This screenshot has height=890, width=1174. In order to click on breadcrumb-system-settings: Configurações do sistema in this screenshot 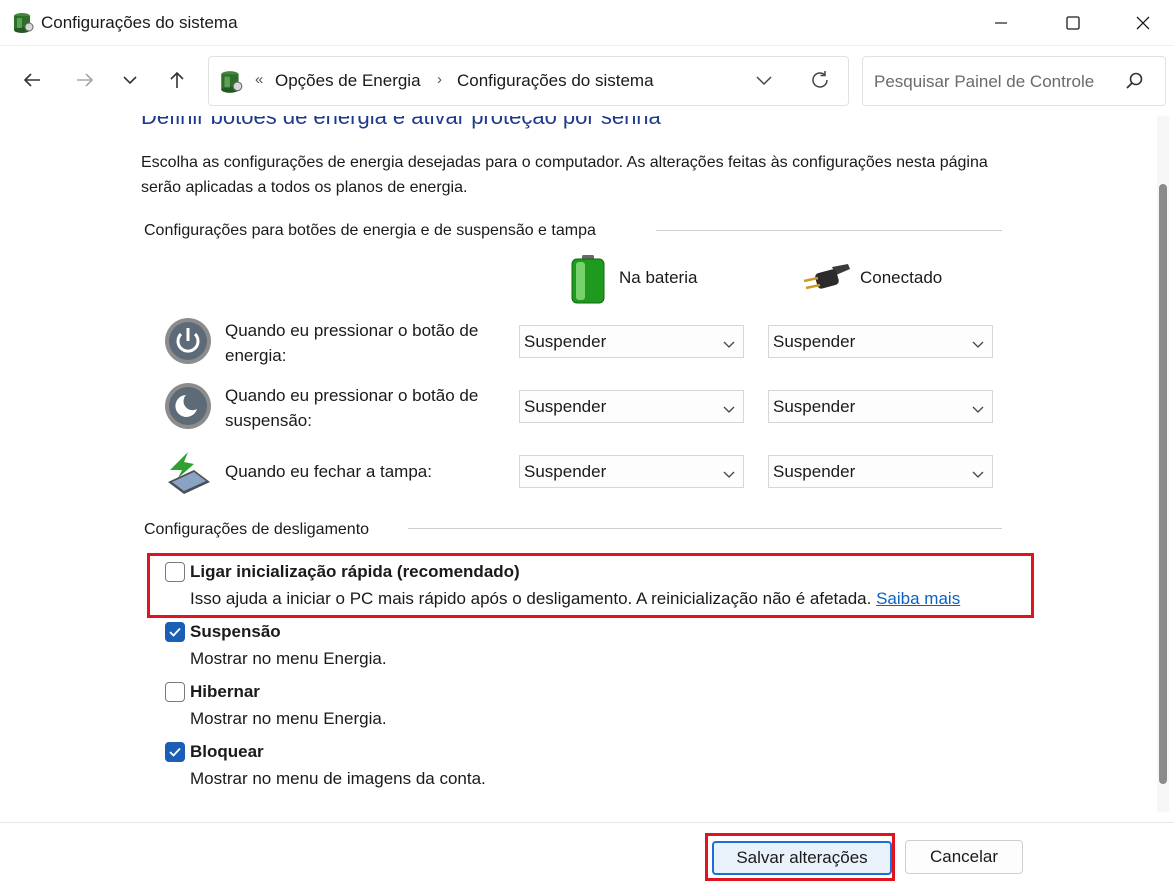, I will do `click(555, 81)`.